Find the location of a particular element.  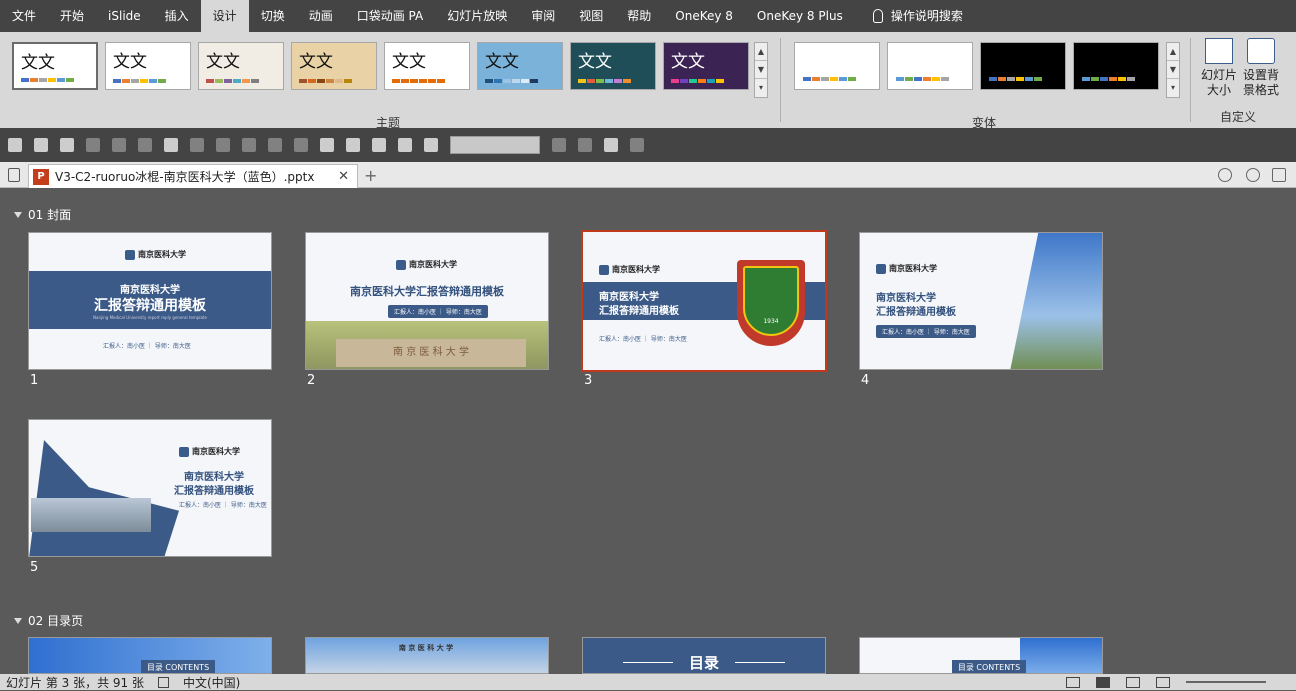

chart-icon is located at coordinates (611, 145).